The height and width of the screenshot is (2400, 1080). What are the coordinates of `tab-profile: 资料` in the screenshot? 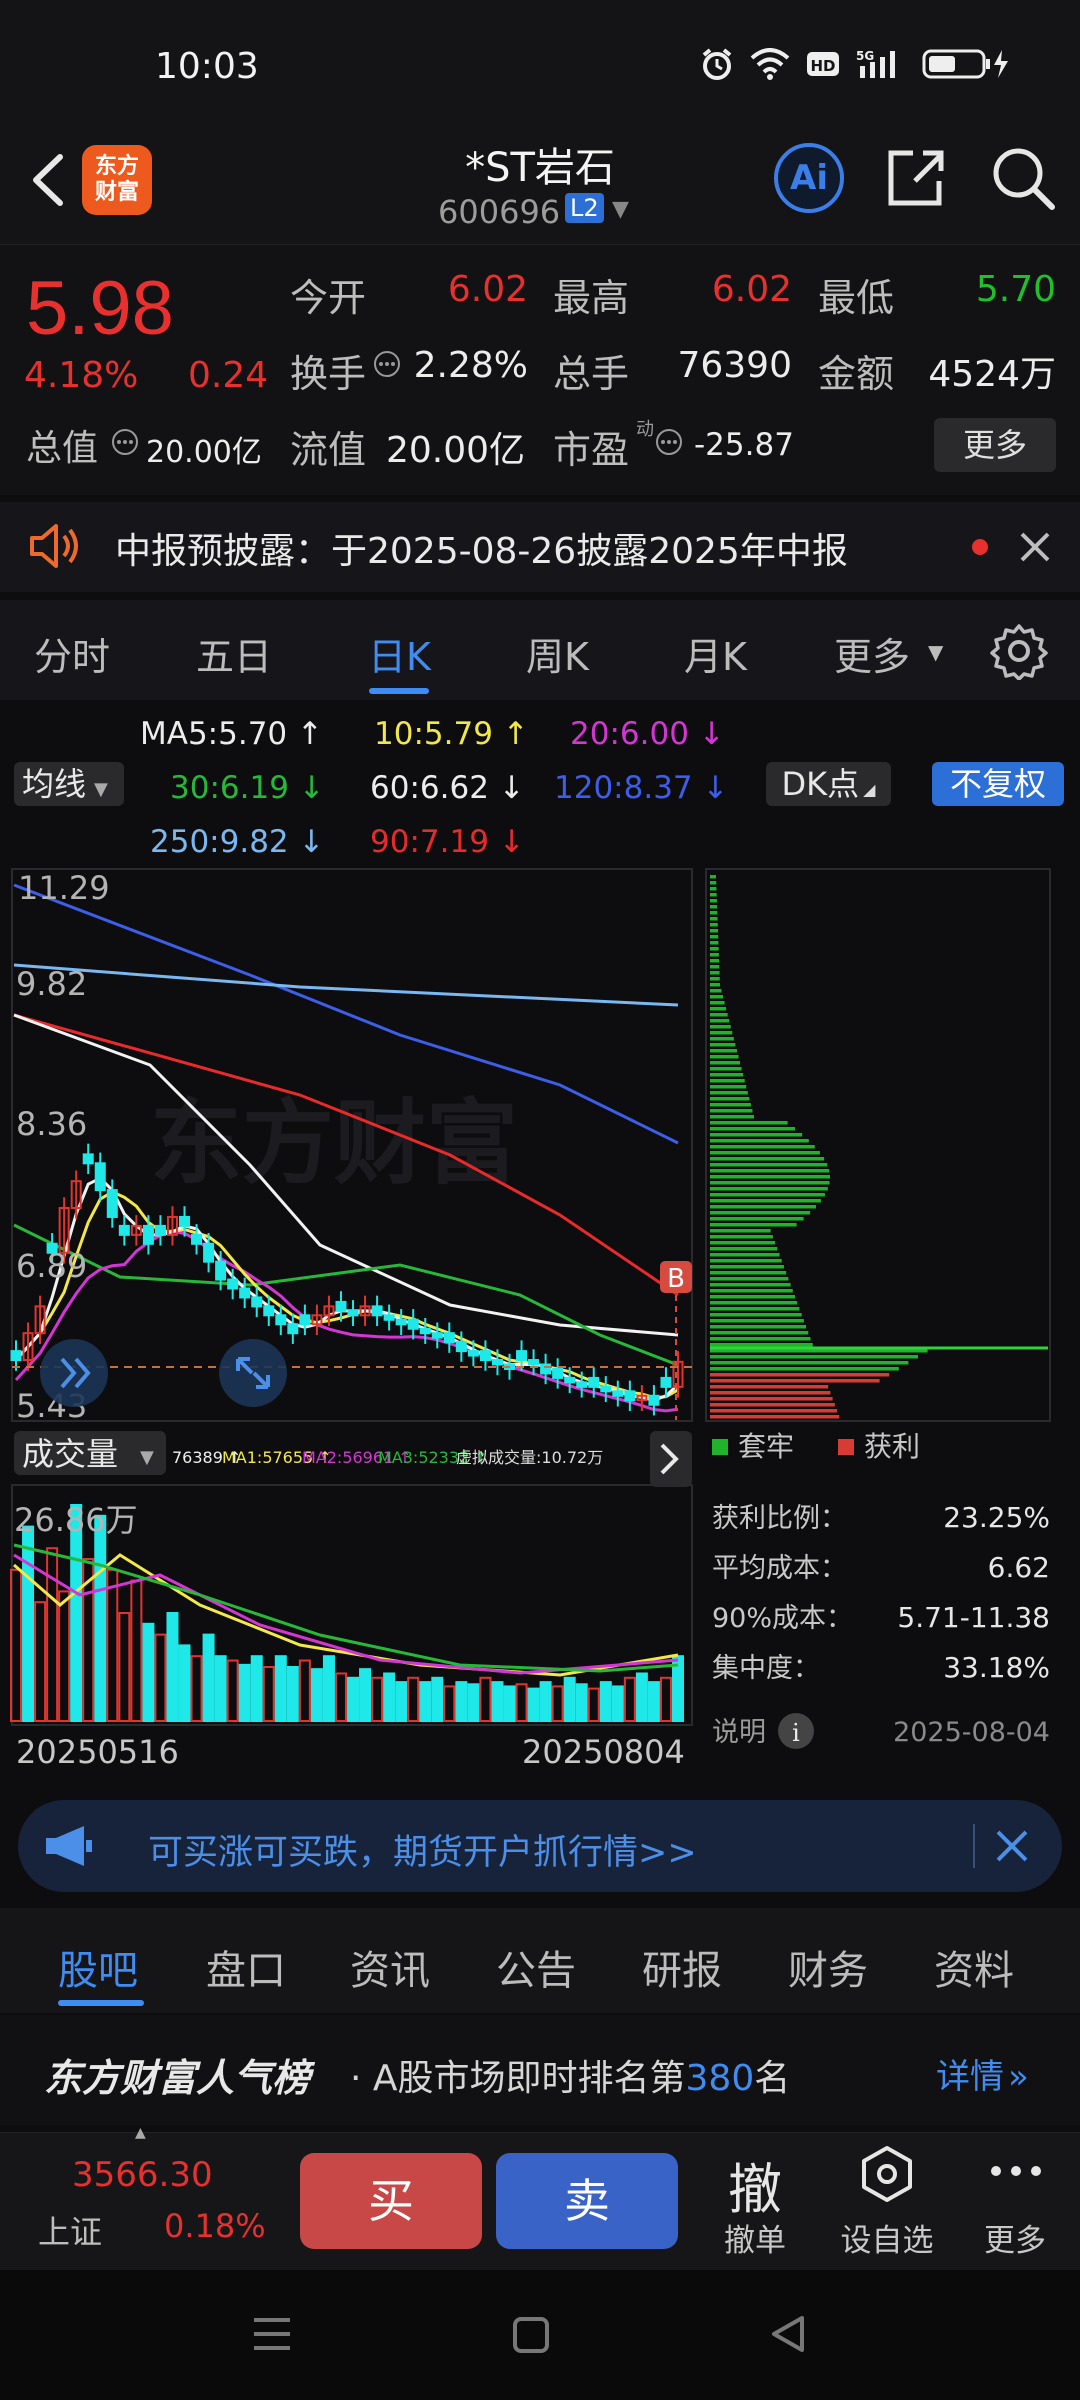 It's located at (974, 1967).